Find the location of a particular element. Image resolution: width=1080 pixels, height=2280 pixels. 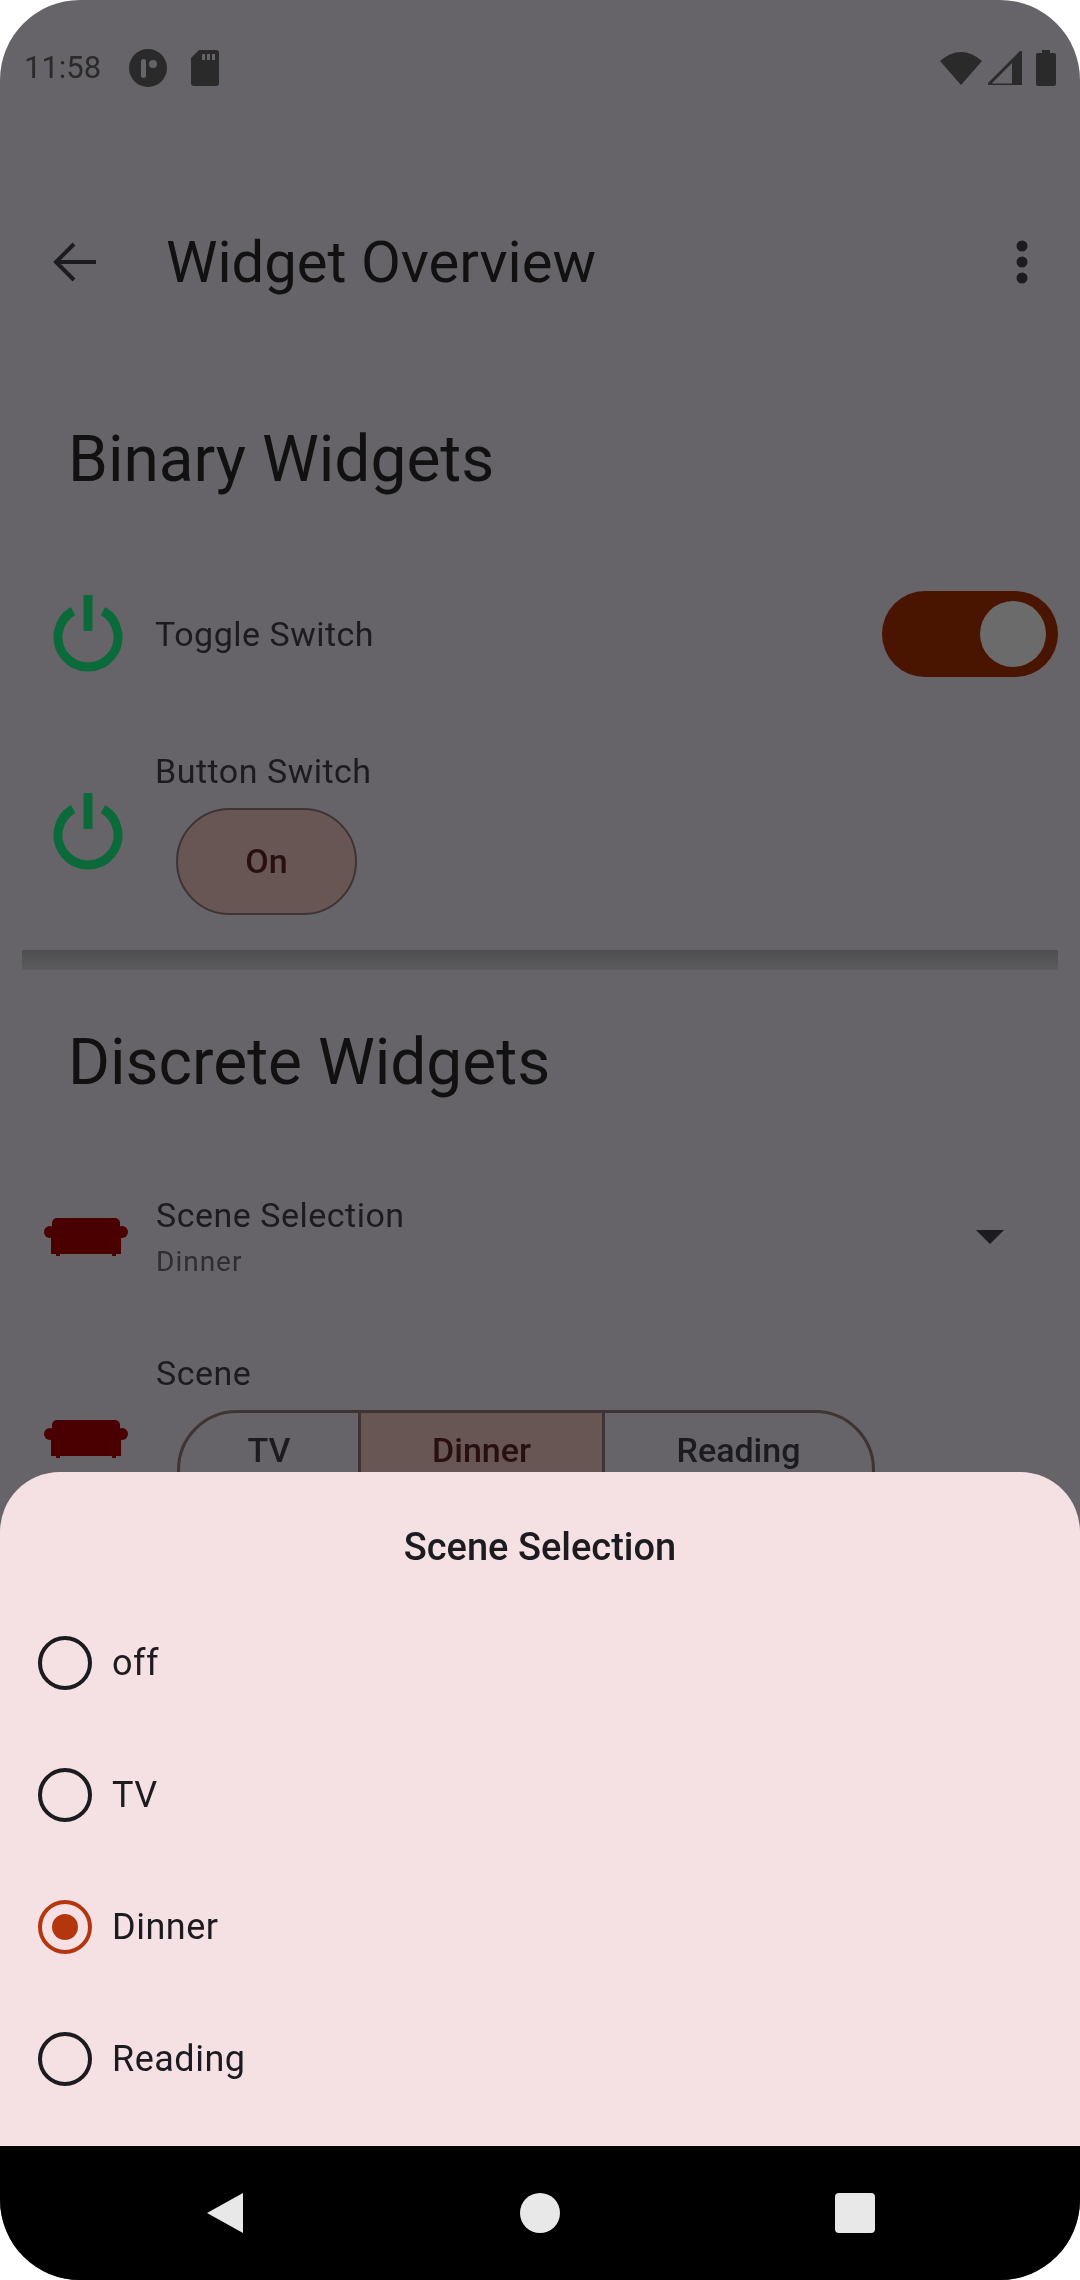

button-switch-label: Button Switch is located at coordinates (263, 771).